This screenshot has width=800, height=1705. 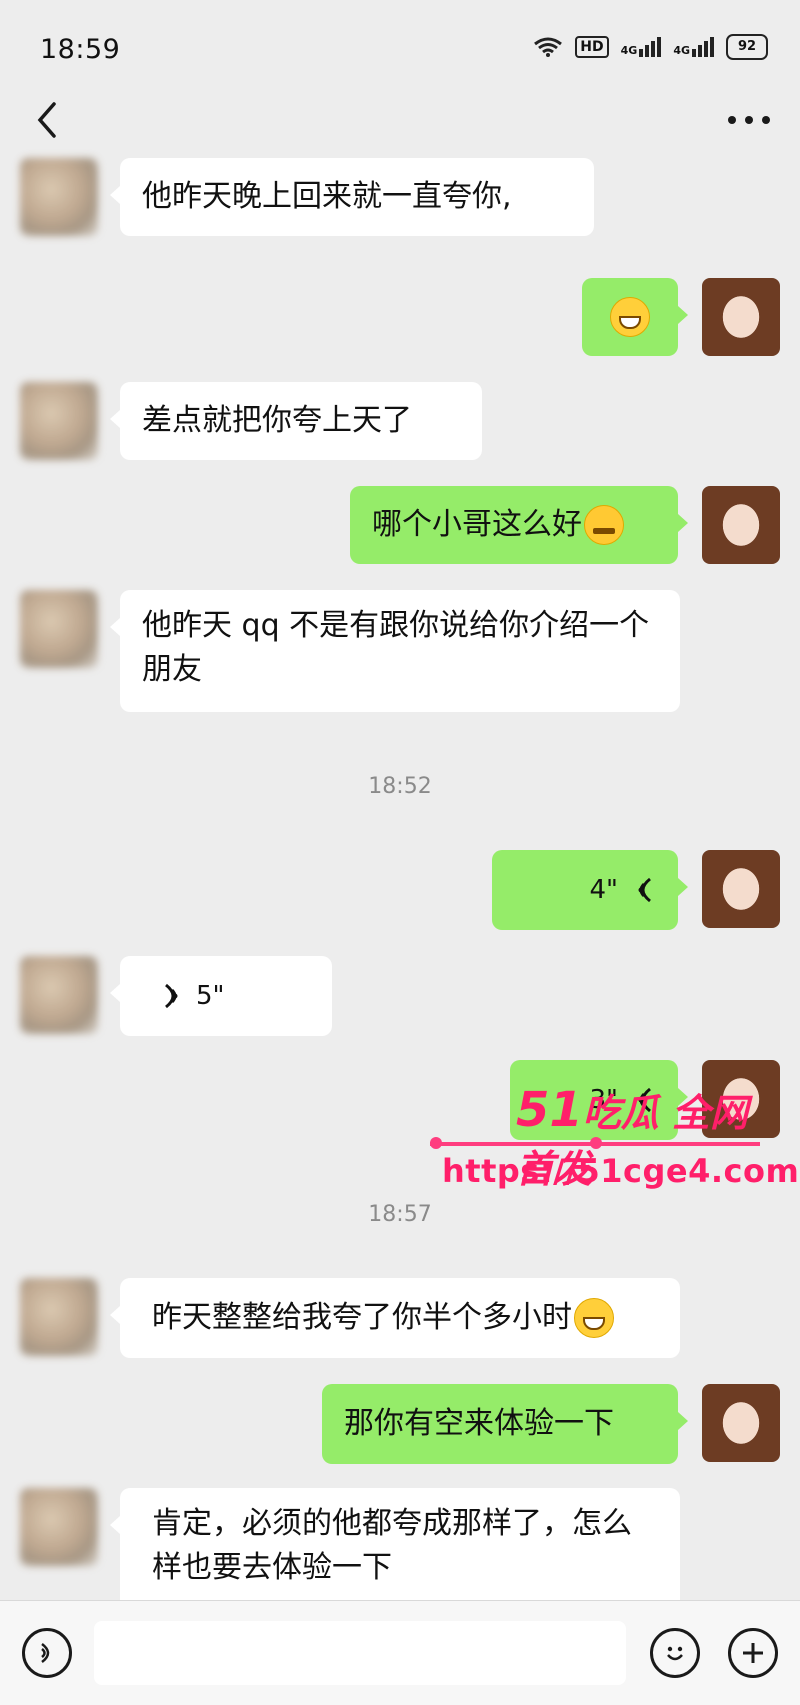 I want to click on message-bubble-outgoing: 哪个小哥这么好, so click(x=519, y=525).